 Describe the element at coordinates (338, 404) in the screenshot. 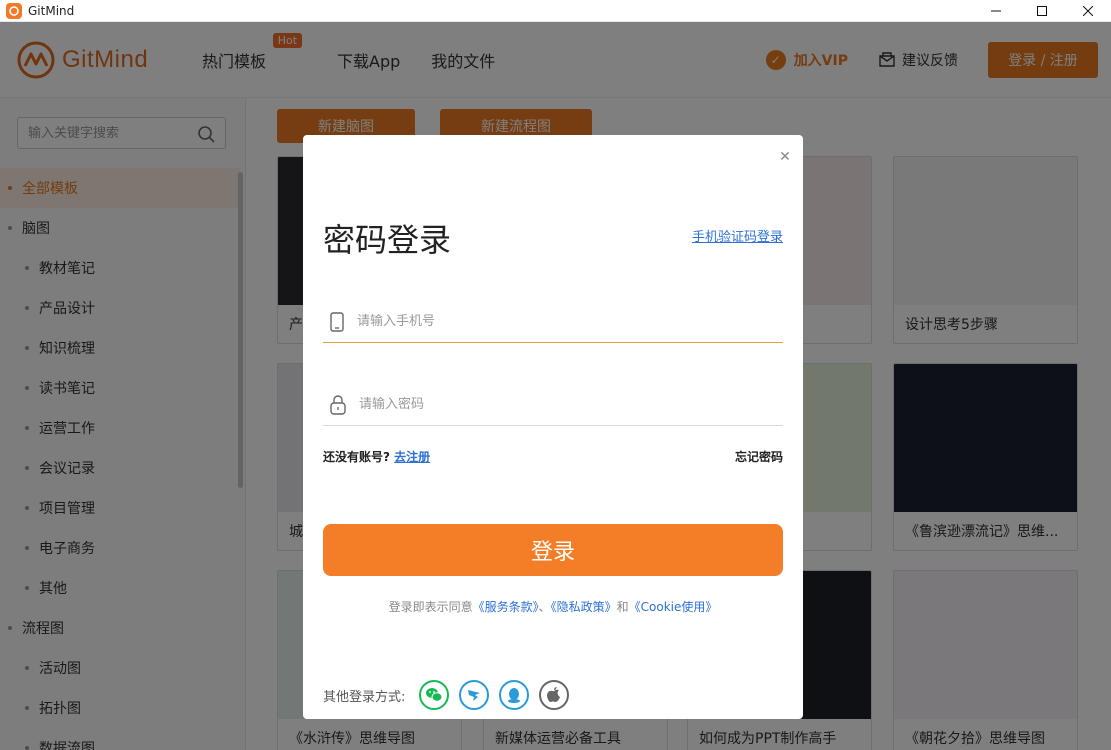

I see `lock-icon` at that location.